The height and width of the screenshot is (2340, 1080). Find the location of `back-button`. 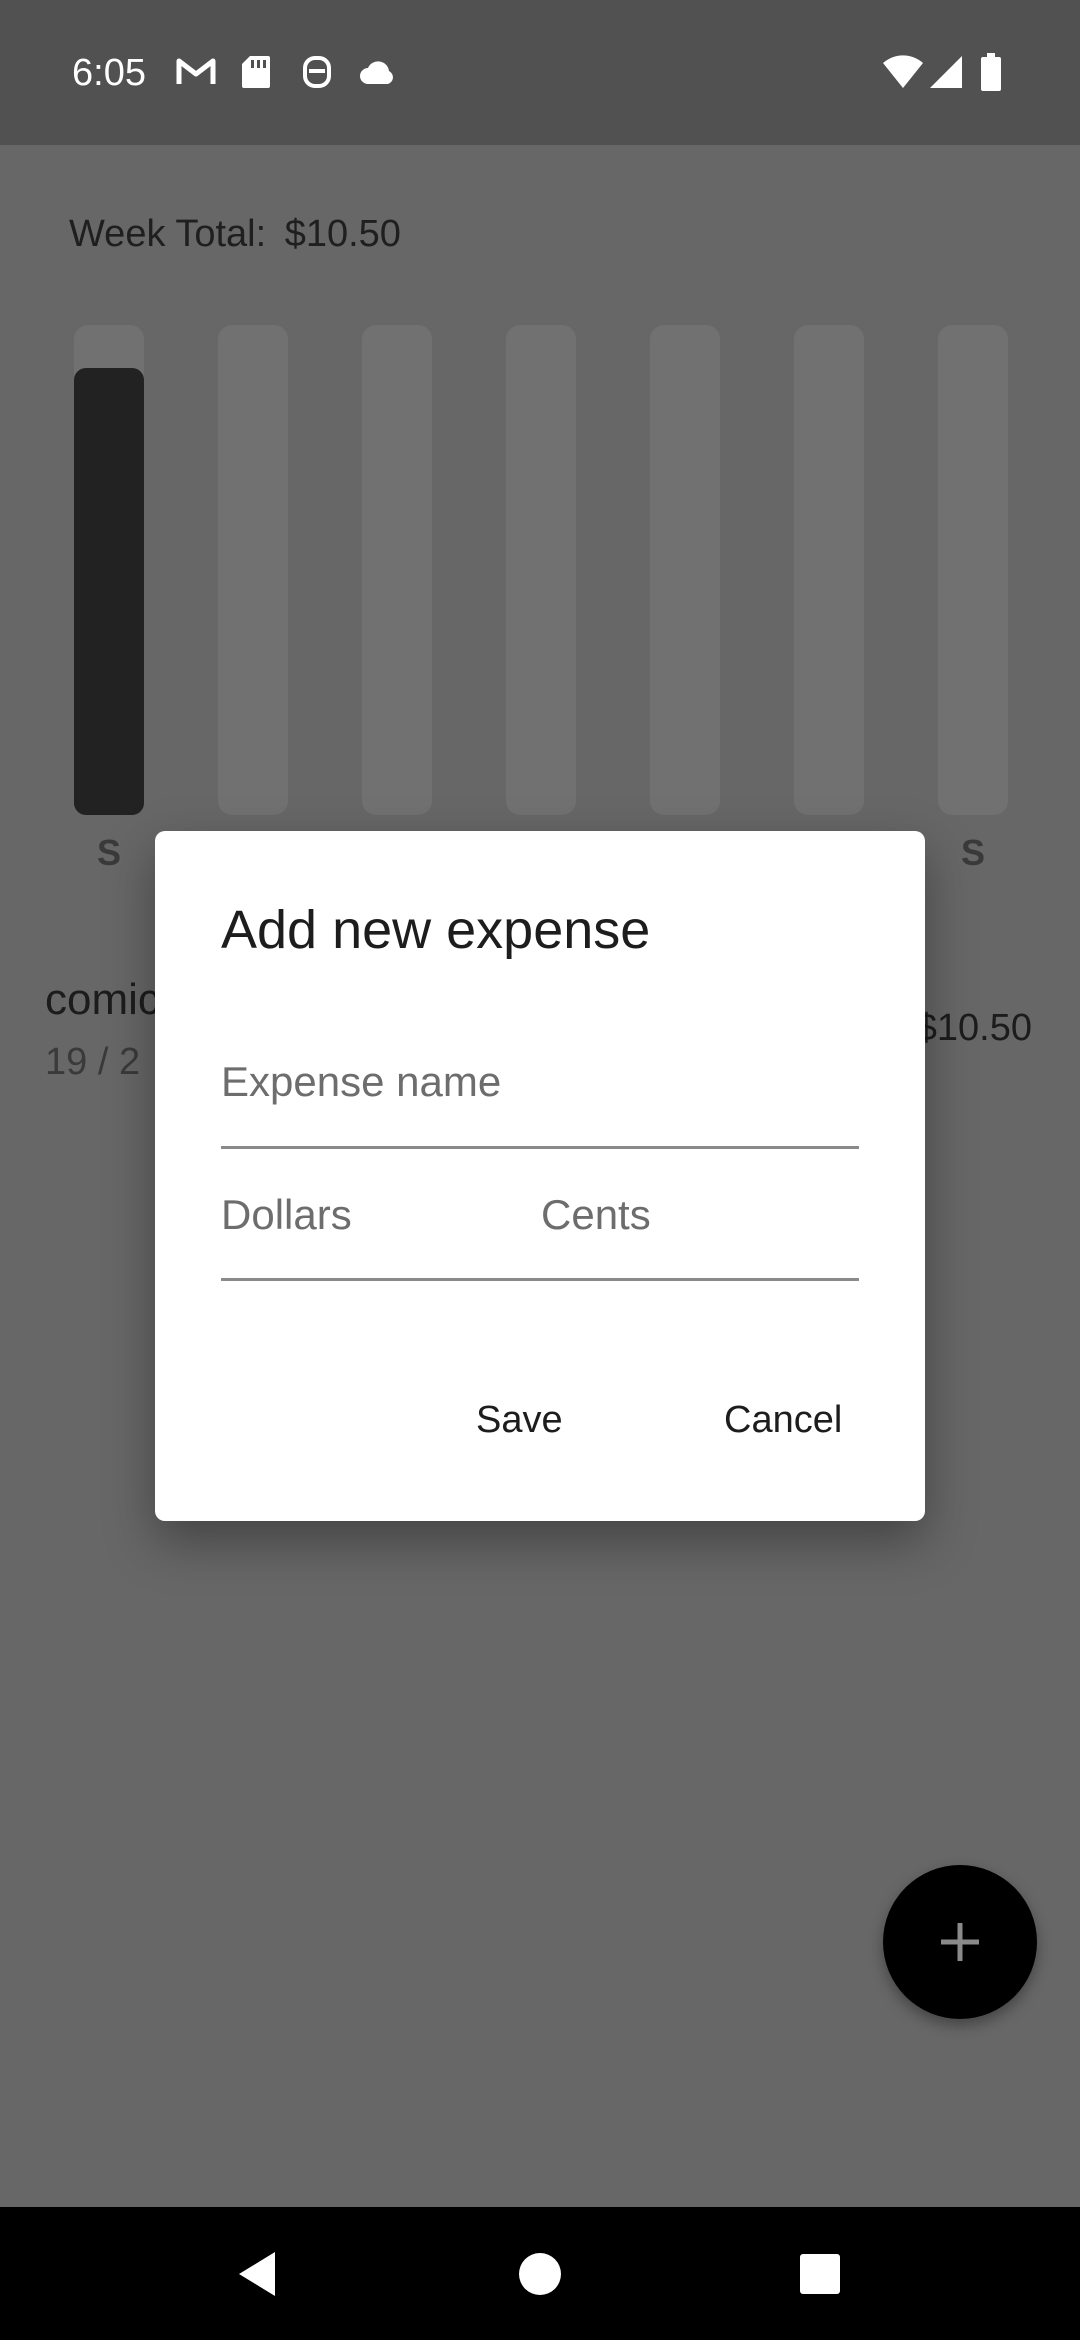

back-button is located at coordinates (257, 2273).